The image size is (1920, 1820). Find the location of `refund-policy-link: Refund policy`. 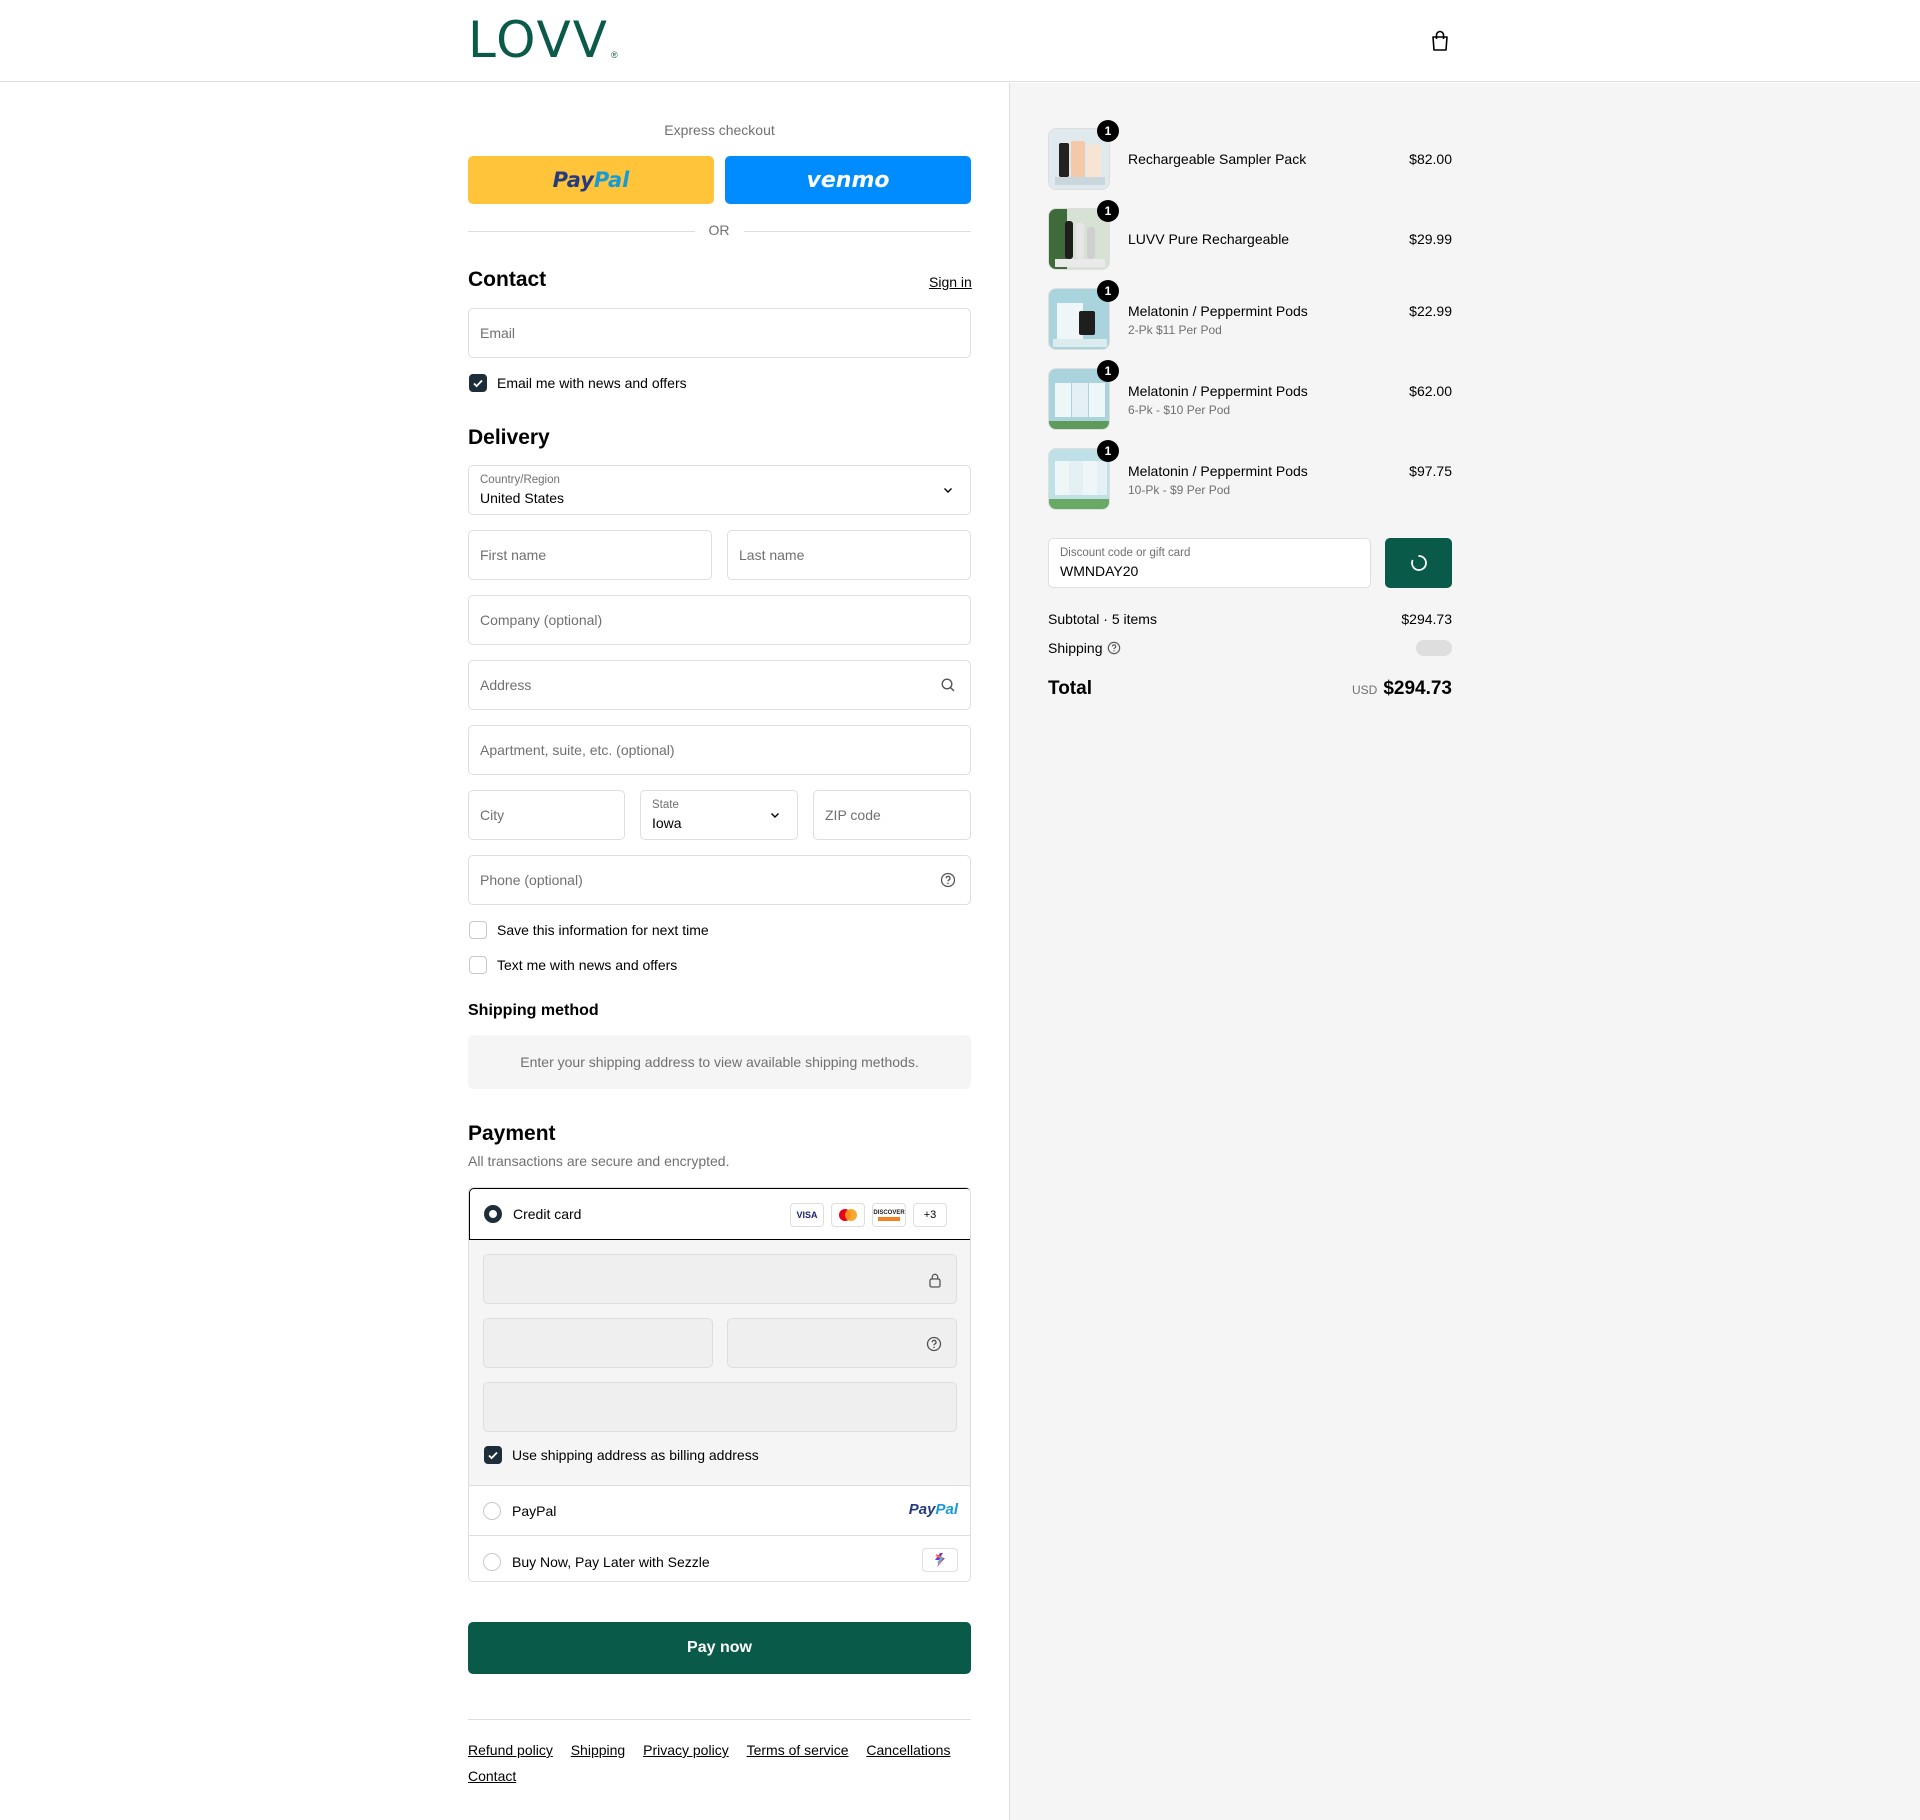

refund-policy-link: Refund policy is located at coordinates (510, 1750).